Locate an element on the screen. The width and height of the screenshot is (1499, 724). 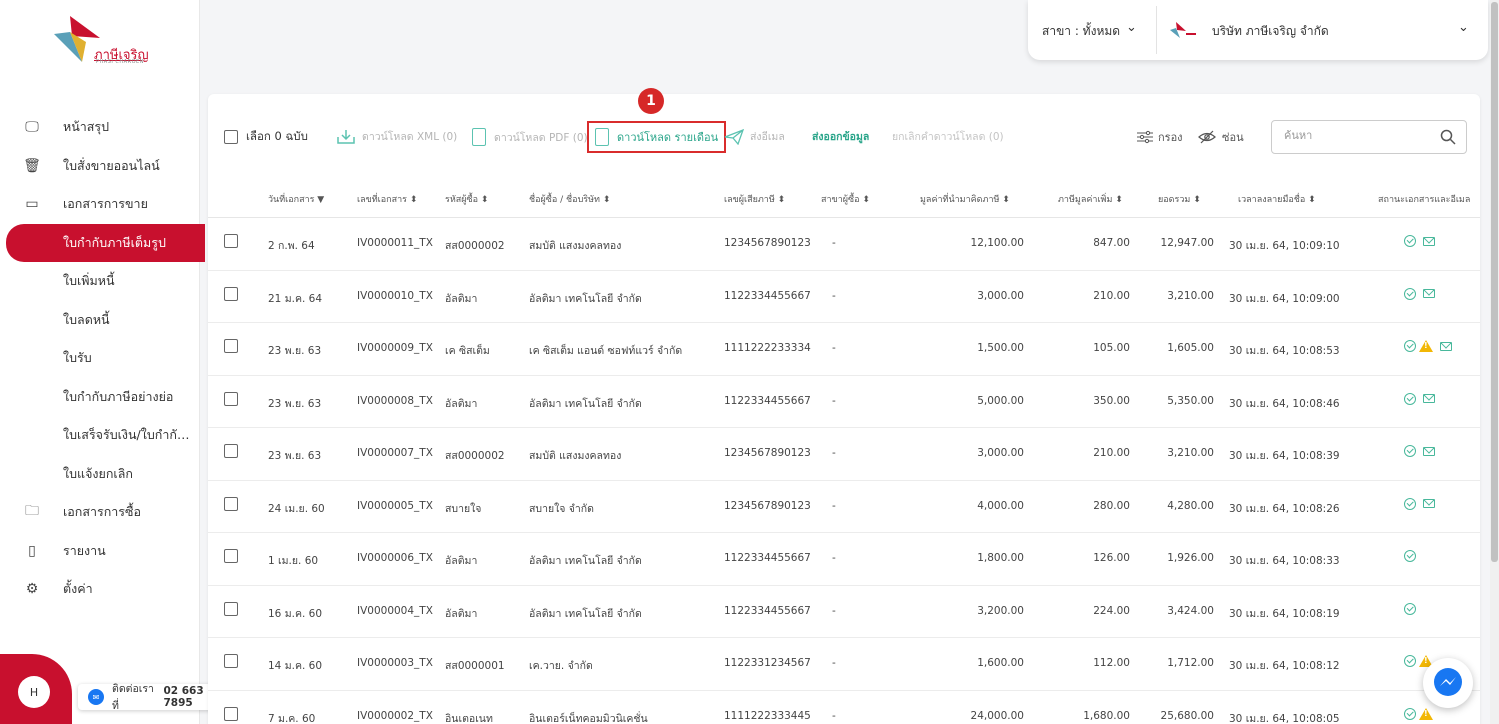
page-scrollbar is located at coordinates (1494, 362).